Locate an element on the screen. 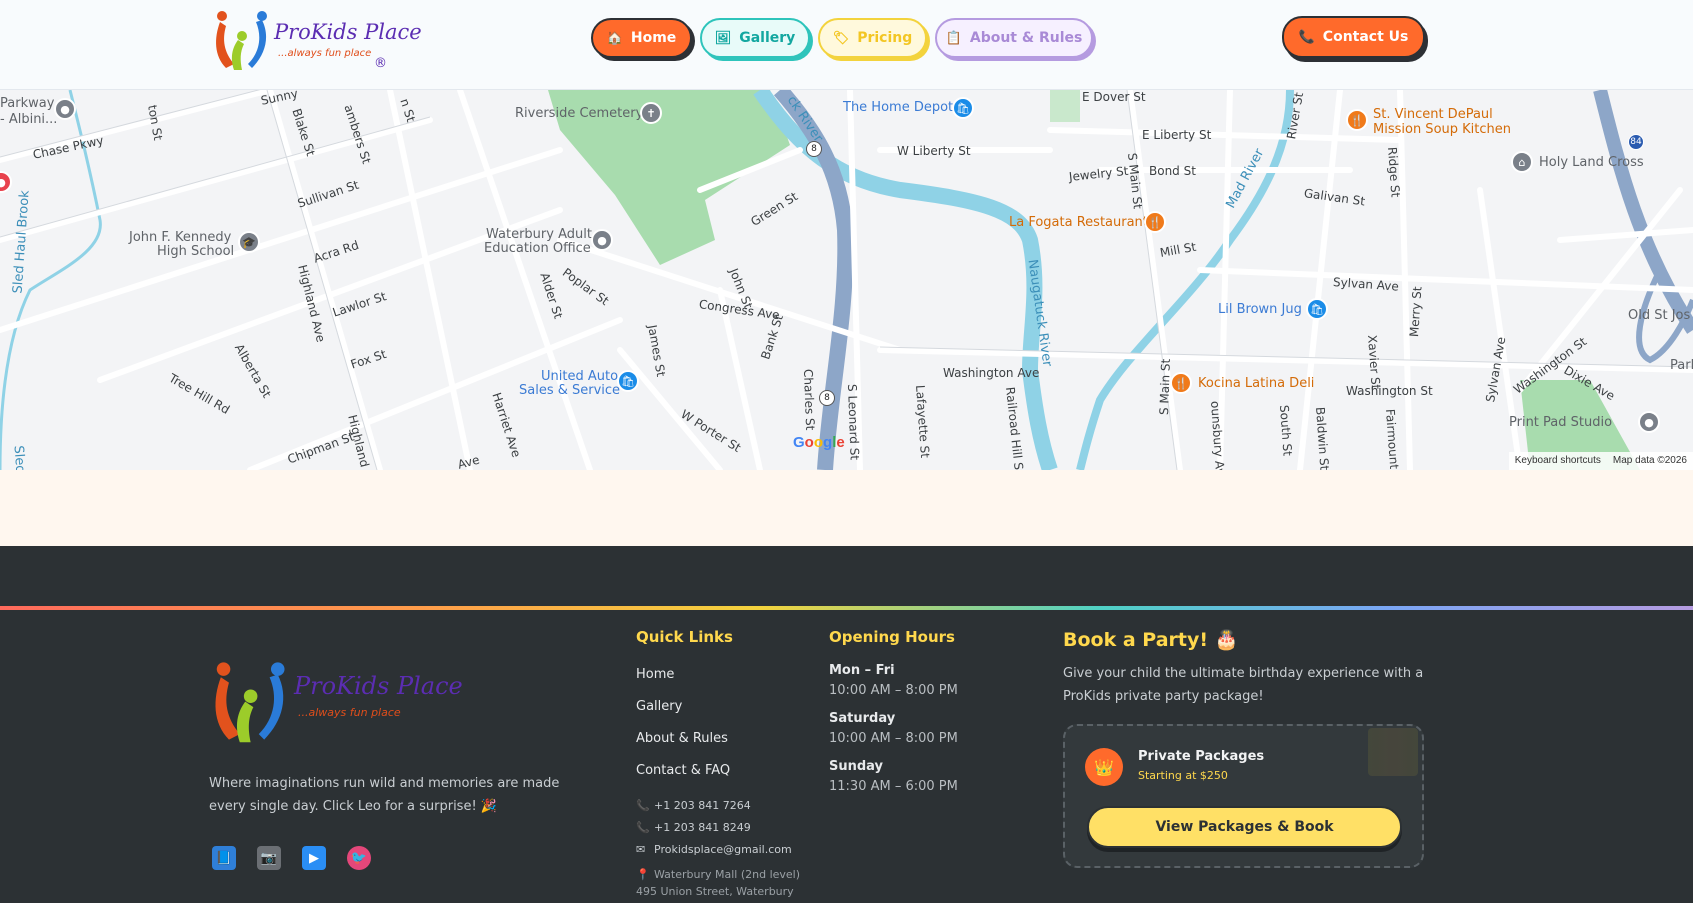 The height and width of the screenshot is (903, 1693). poi-parkway: Parkway is located at coordinates (27, 103).